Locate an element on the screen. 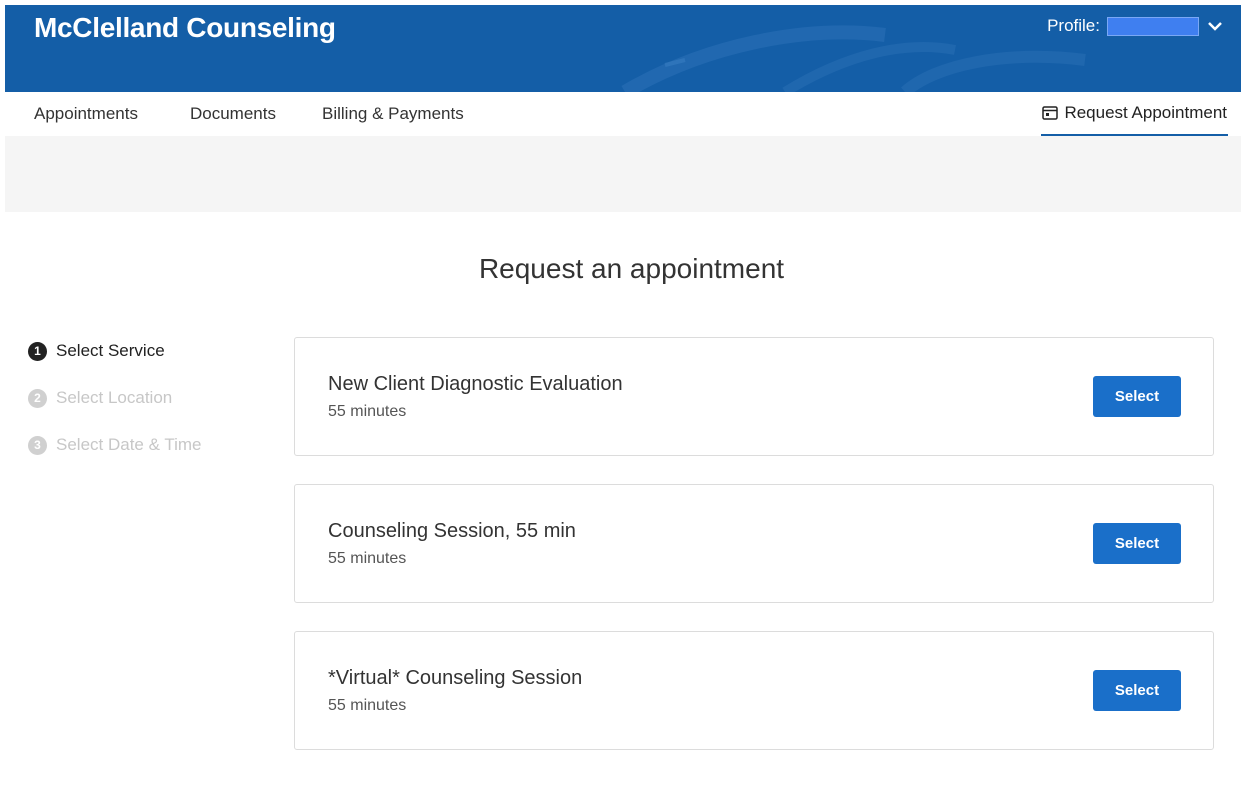  page-title: Request an appointment is located at coordinates (631, 268).